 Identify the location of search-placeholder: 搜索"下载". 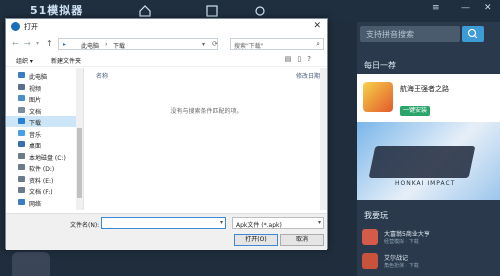
(249, 46).